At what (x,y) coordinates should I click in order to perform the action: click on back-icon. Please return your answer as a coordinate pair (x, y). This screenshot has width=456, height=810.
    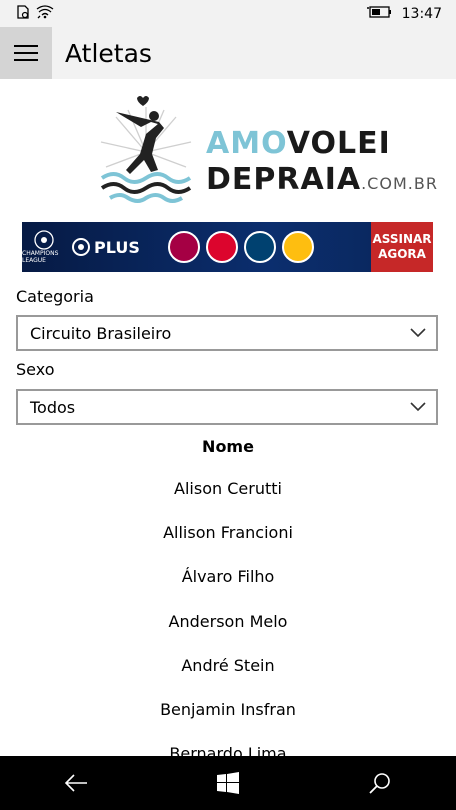
    Looking at the image, I should click on (75, 783).